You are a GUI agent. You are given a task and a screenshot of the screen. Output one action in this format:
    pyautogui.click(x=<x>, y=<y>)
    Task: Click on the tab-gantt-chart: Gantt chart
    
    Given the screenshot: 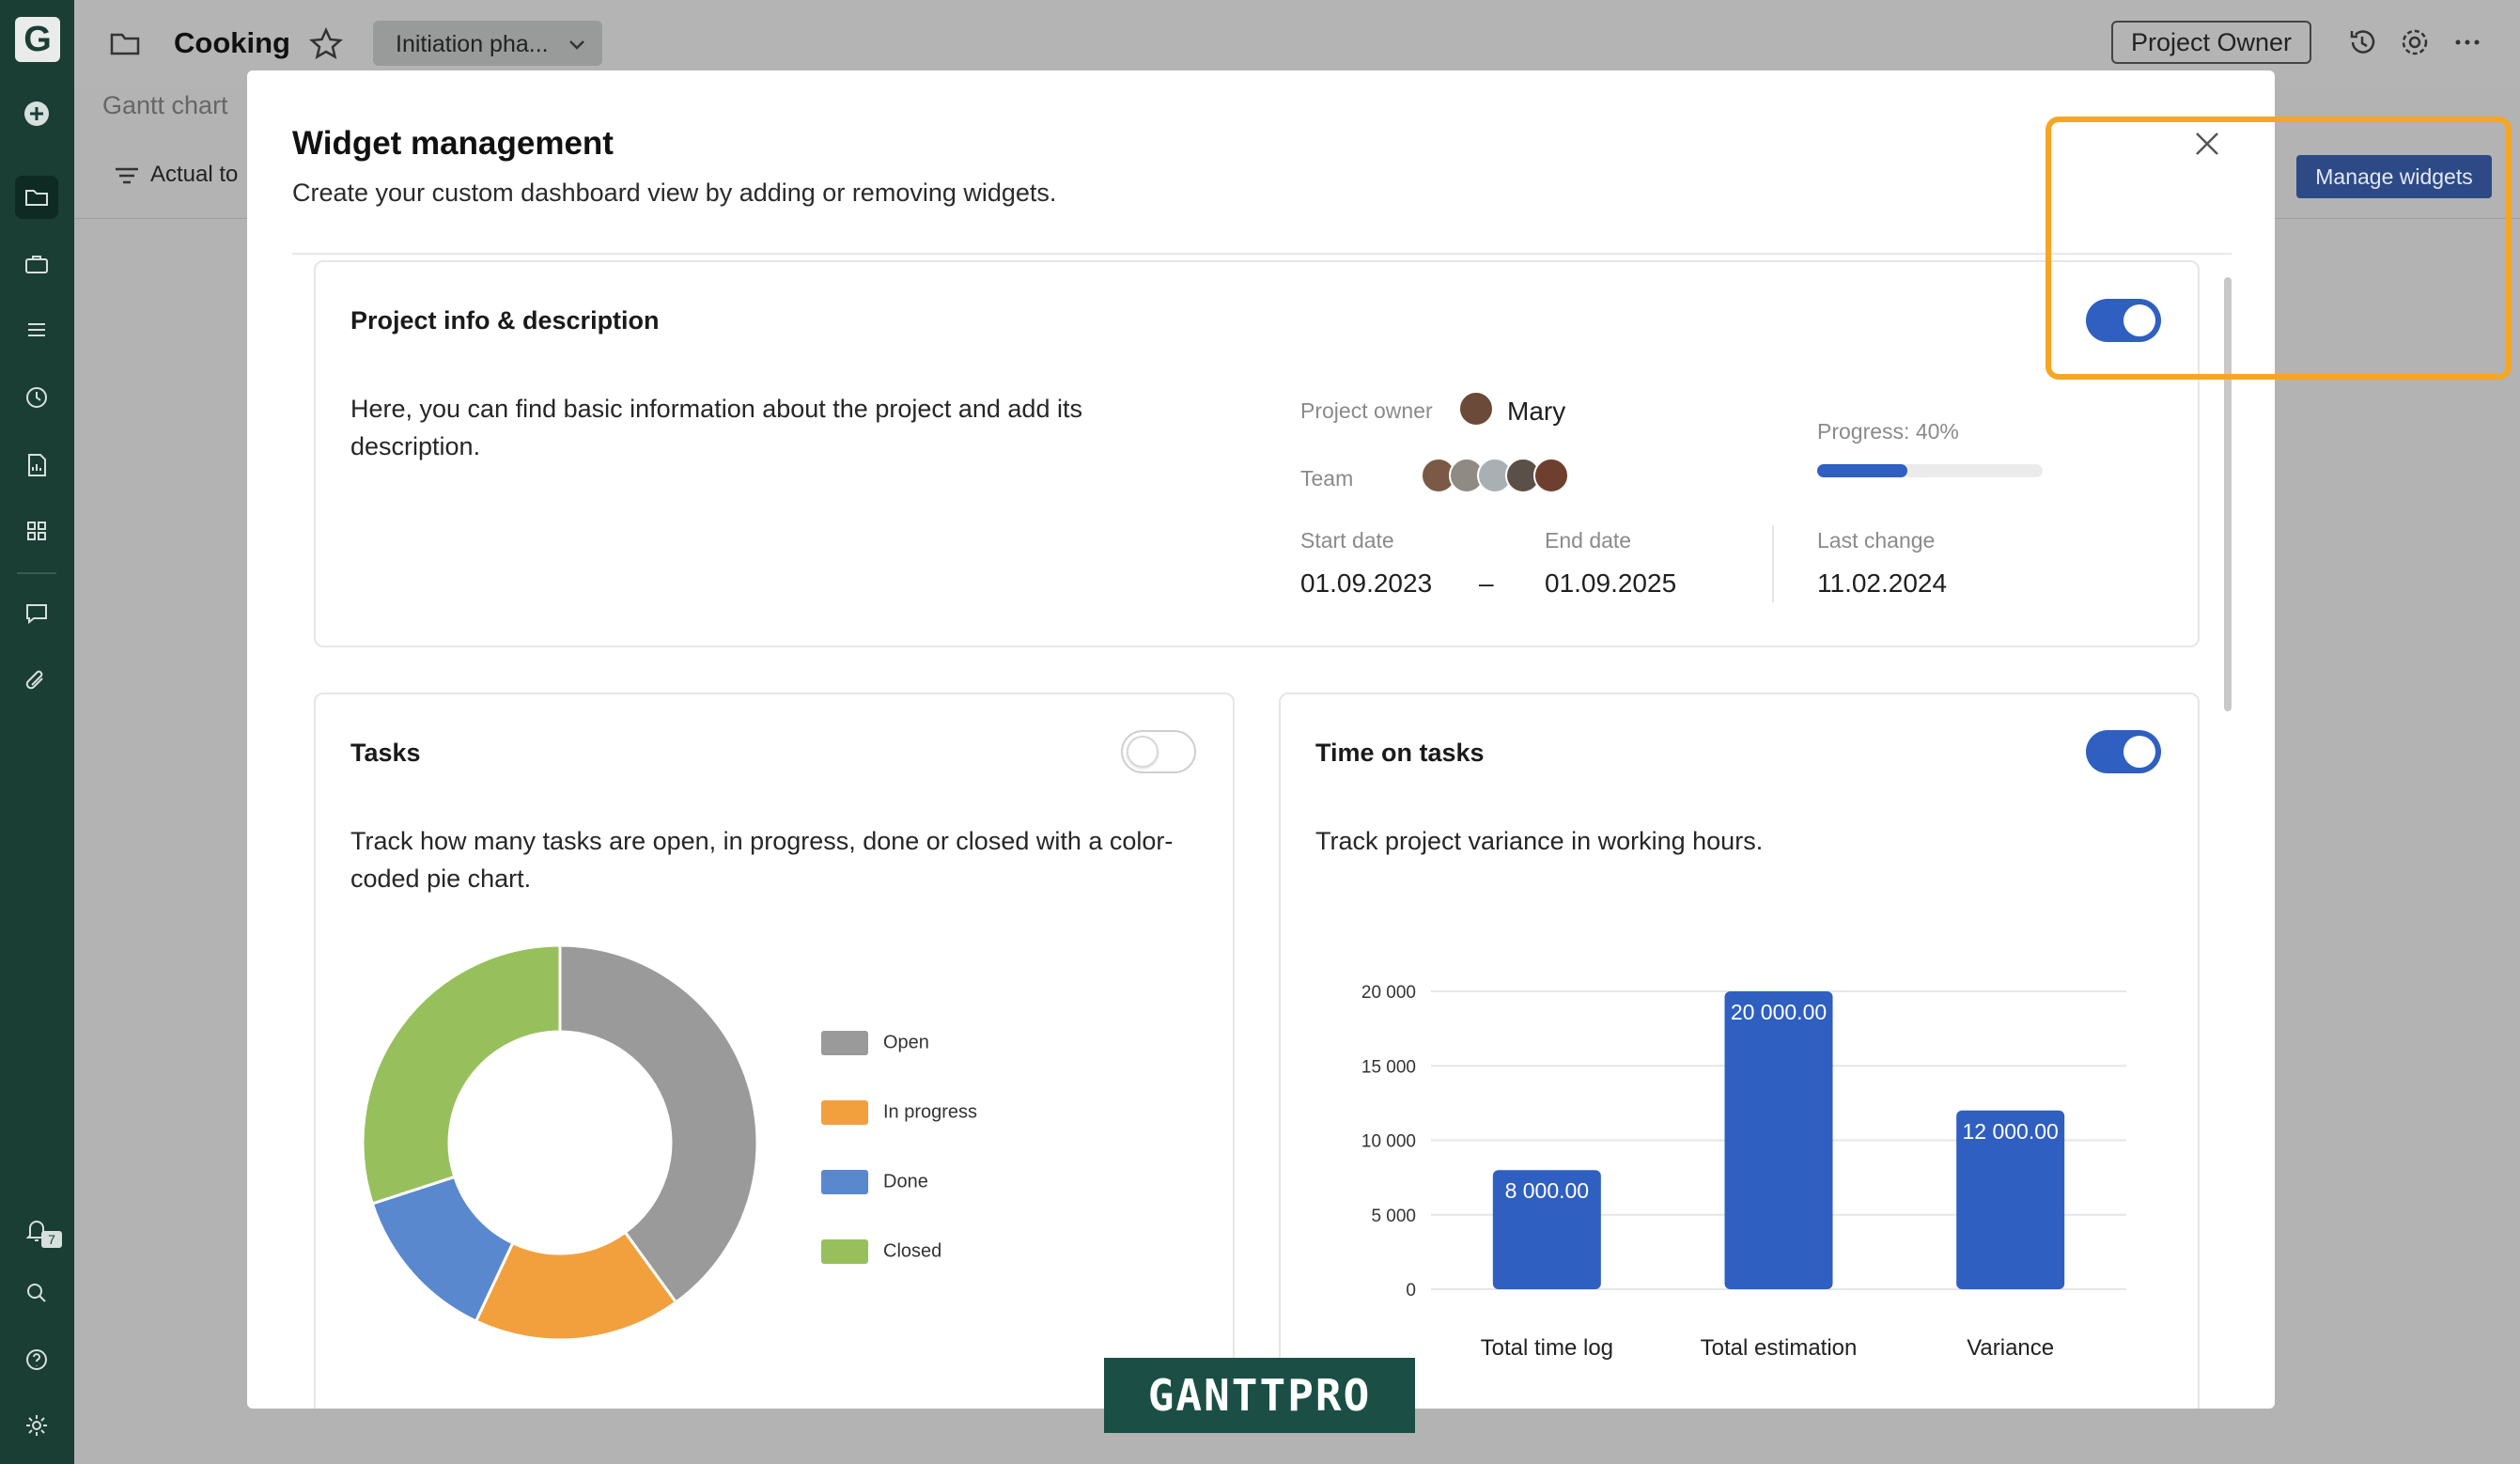 What is the action you would take?
    pyautogui.click(x=165, y=105)
    